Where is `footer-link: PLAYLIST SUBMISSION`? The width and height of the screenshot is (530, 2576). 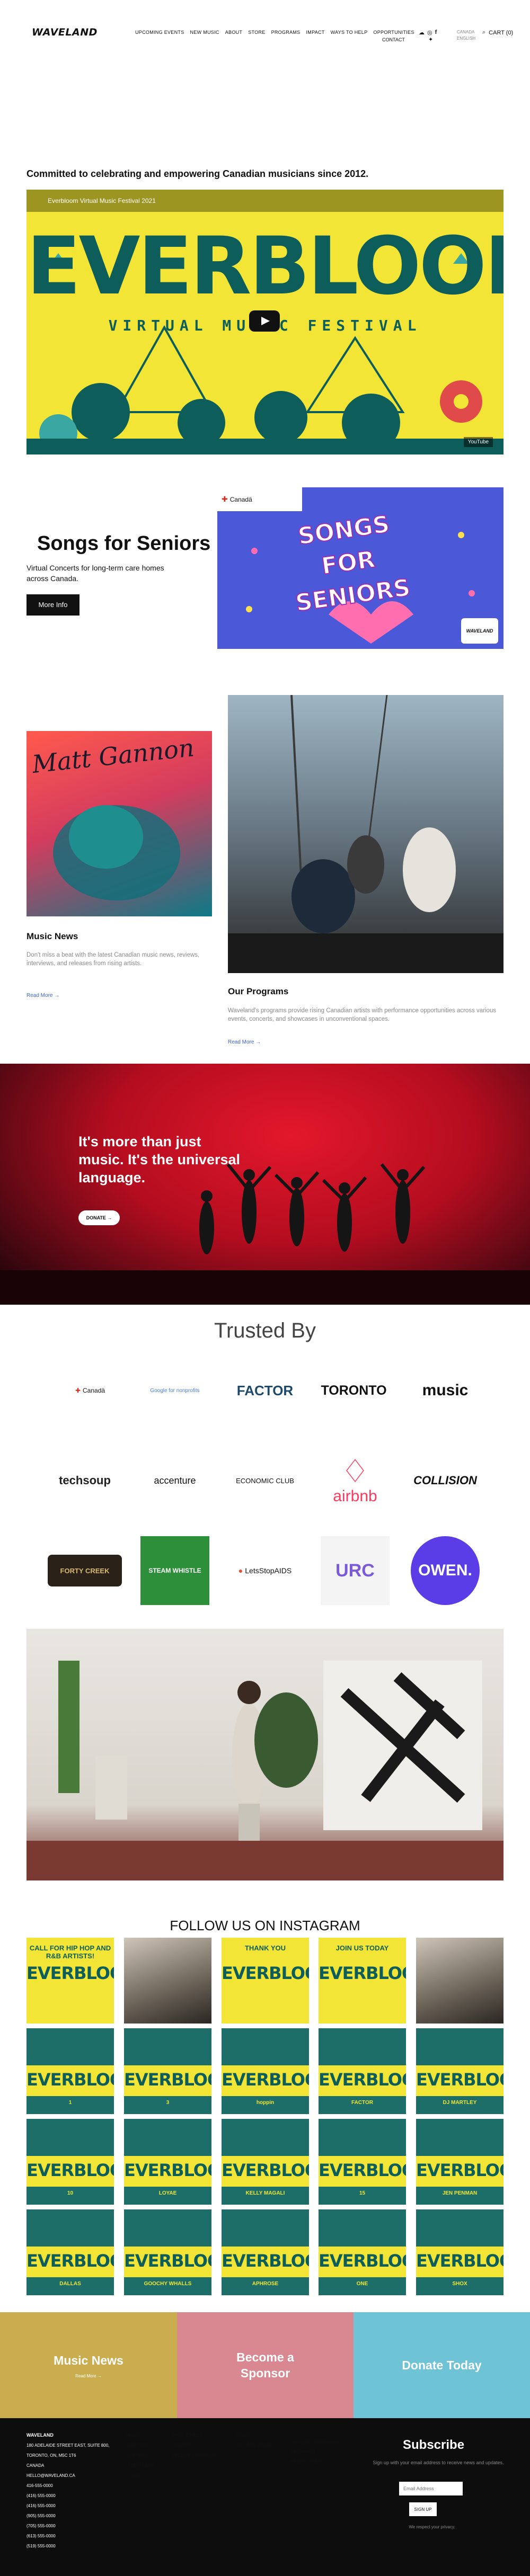 footer-link: PLAYLIST SUBMISSION is located at coordinates (314, 2442).